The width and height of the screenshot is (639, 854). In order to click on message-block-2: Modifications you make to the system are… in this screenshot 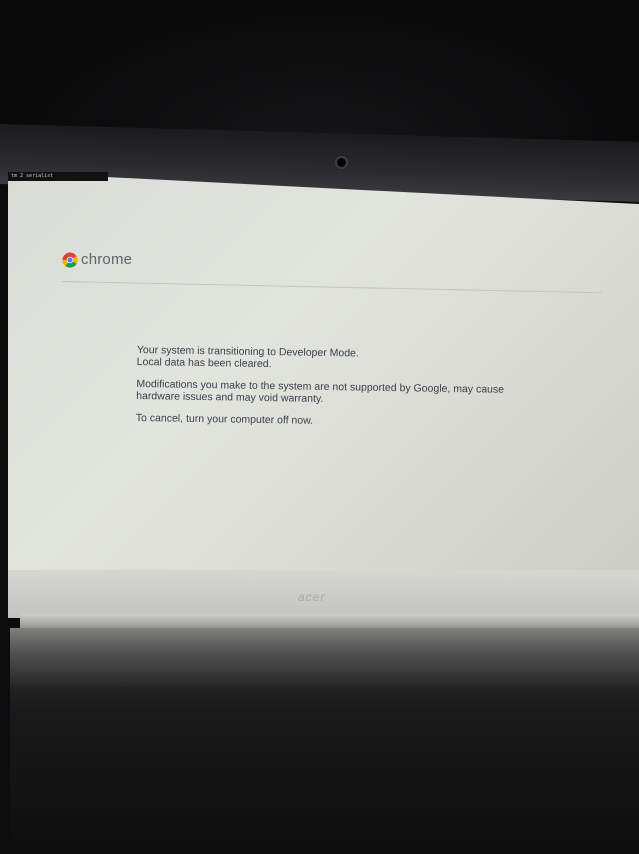, I will do `click(336, 393)`.